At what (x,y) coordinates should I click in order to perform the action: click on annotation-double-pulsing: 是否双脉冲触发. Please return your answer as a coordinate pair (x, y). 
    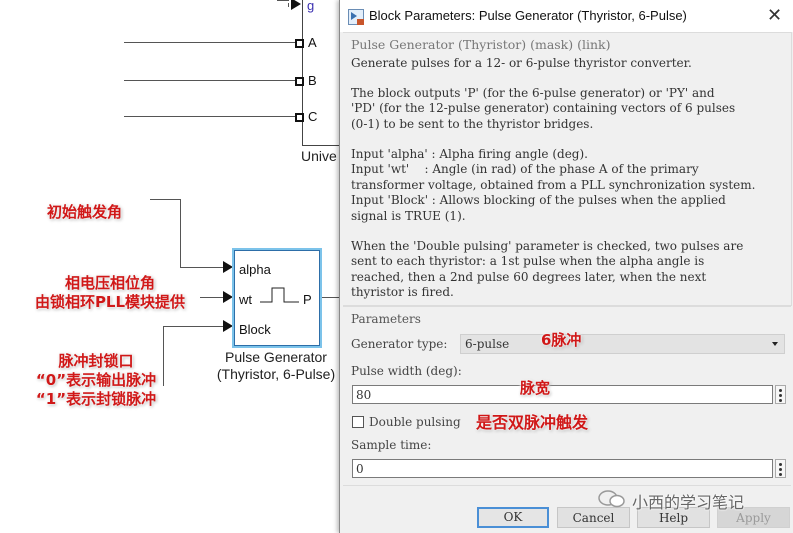
    Looking at the image, I should click on (532, 422).